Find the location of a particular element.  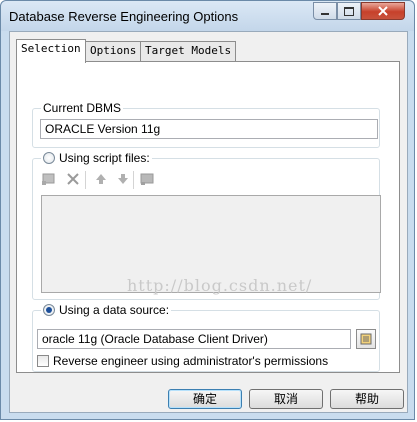

move-up-icon is located at coordinates (101, 179).